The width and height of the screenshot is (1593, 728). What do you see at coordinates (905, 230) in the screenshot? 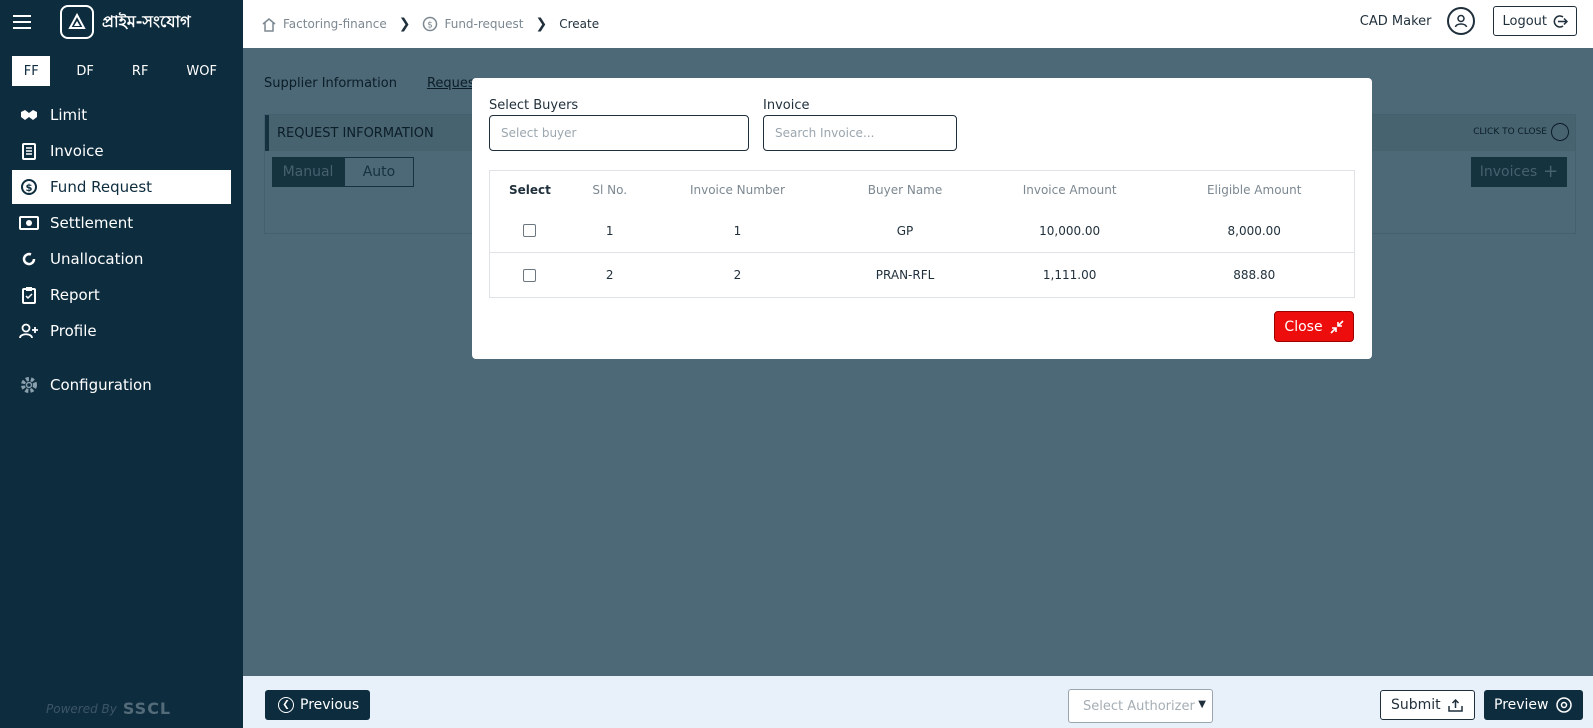
I see `buyer-name-cell: GP` at bounding box center [905, 230].